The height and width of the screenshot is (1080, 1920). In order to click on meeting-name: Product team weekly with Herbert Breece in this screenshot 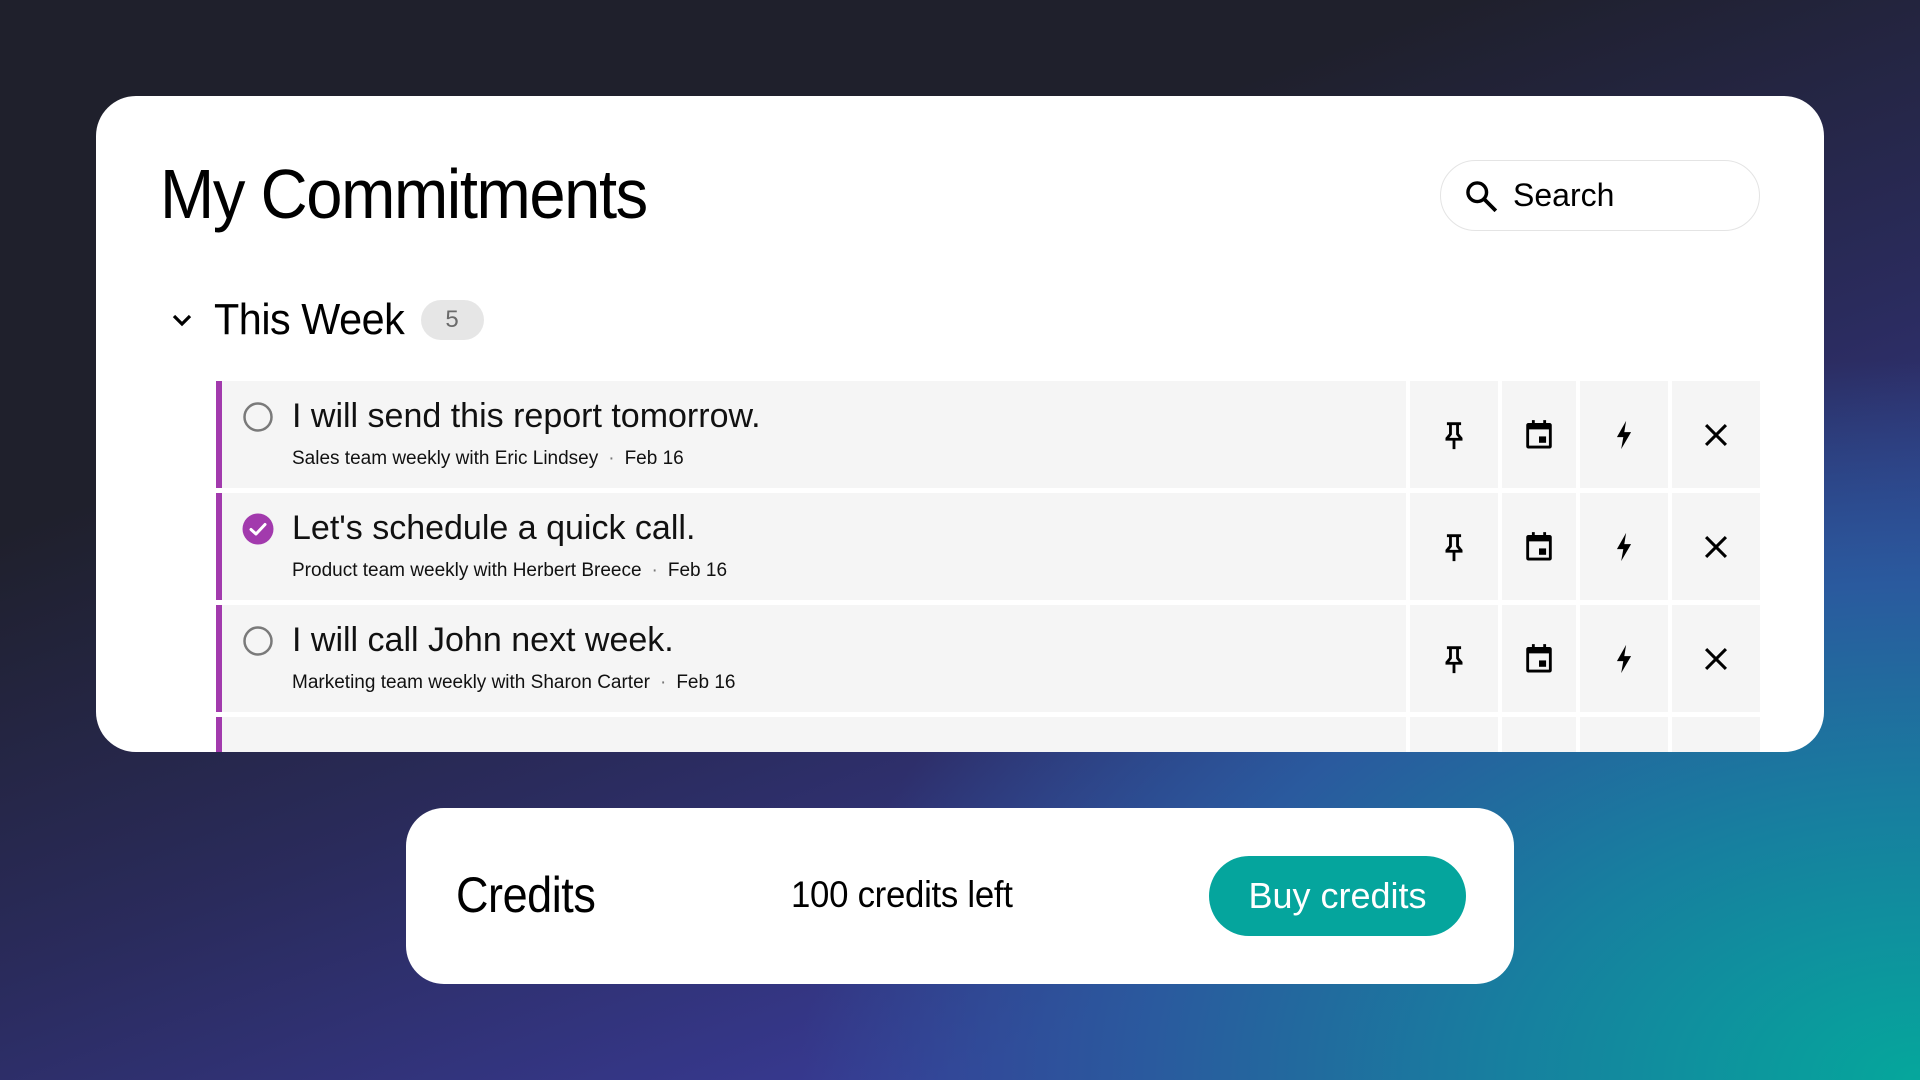, I will do `click(467, 570)`.